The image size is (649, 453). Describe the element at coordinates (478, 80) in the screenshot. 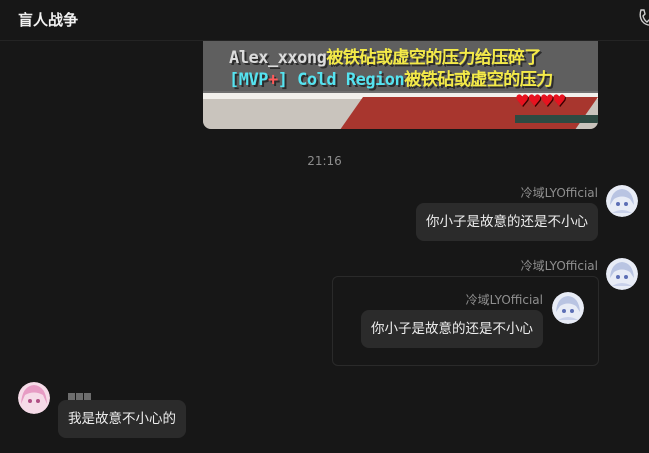

I see `game-death-text-2: 被铁砧或虚空的压力` at that location.